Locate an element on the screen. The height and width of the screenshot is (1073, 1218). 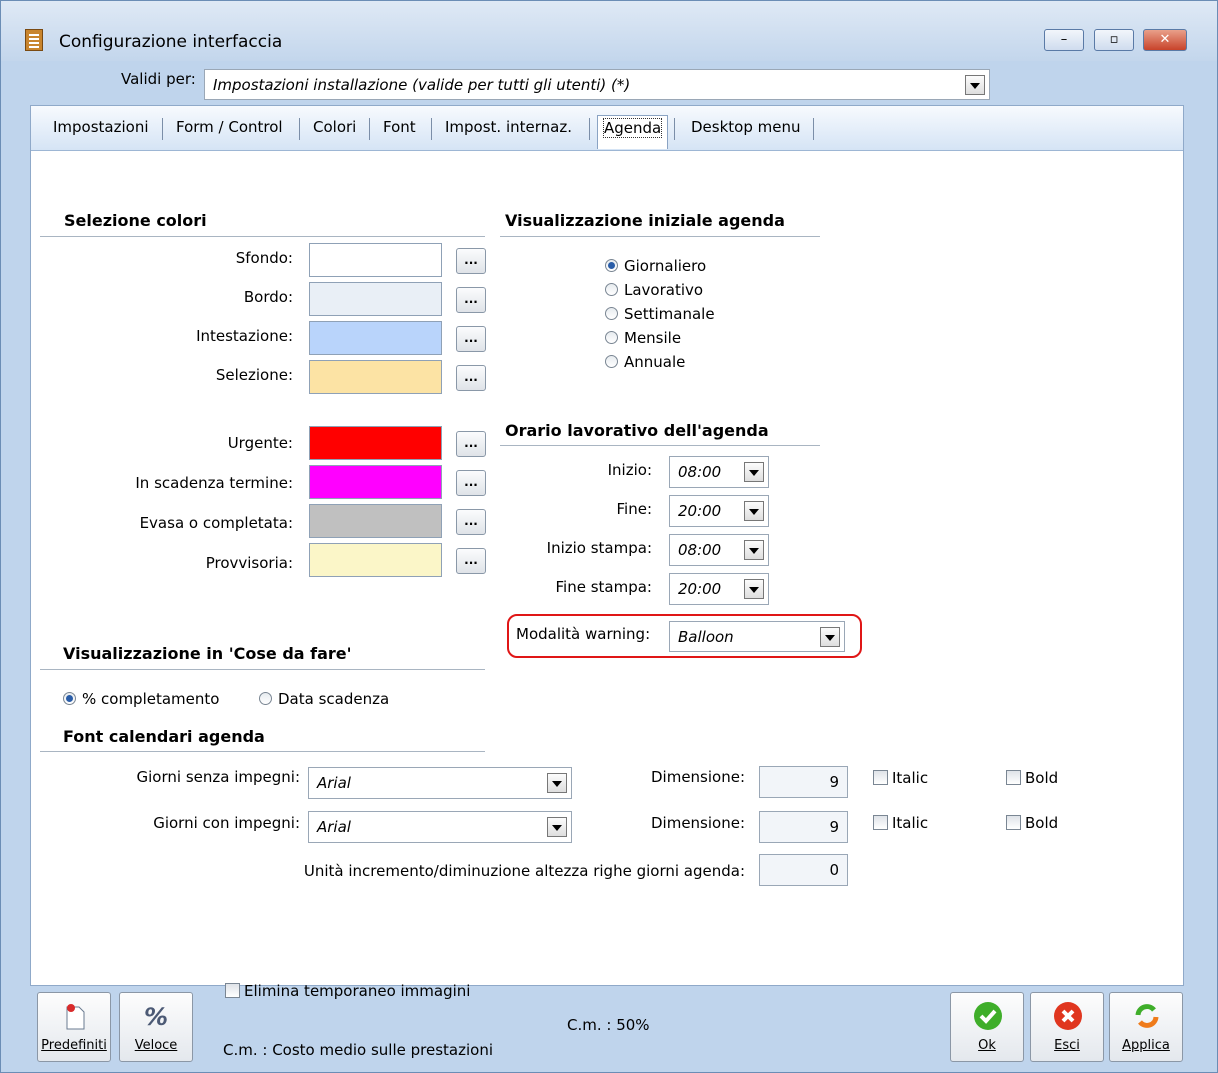
color-label-bordo: Bordo: is located at coordinates (268, 297).